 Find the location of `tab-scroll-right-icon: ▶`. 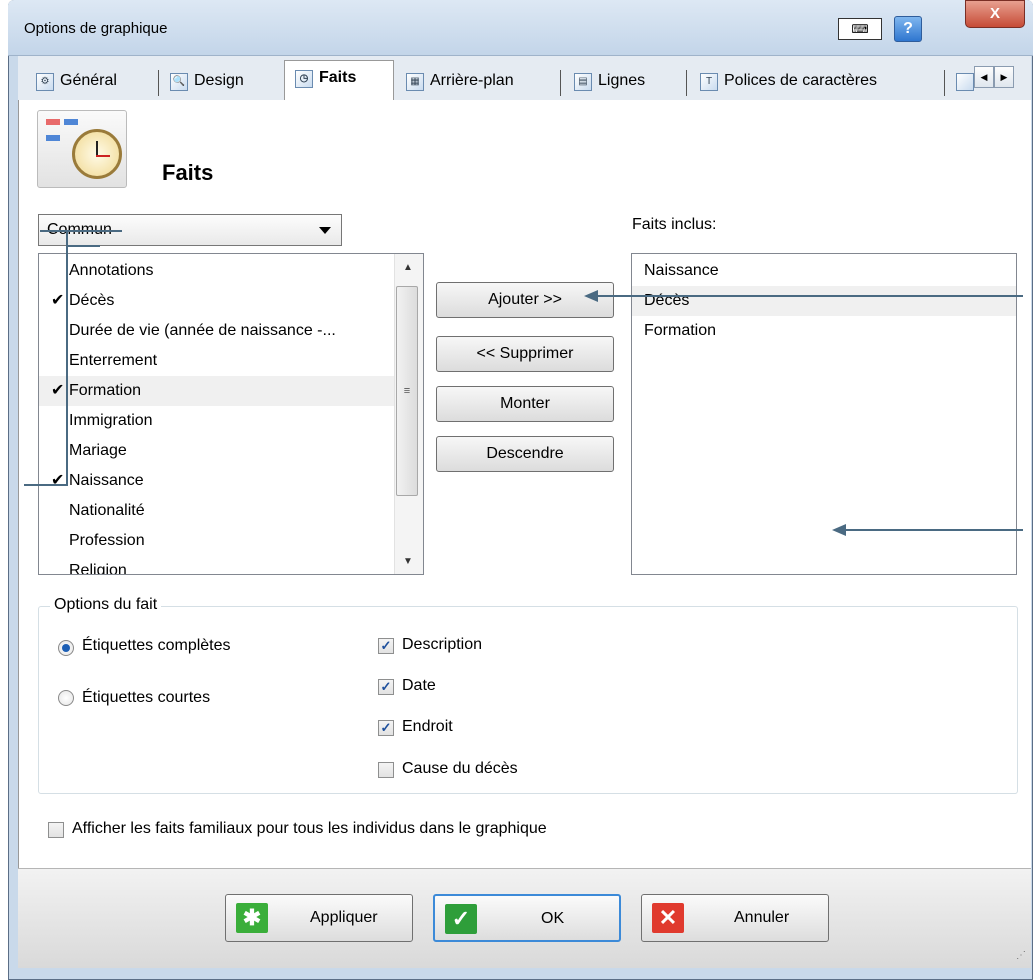

tab-scroll-right-icon: ▶ is located at coordinates (1004, 77).